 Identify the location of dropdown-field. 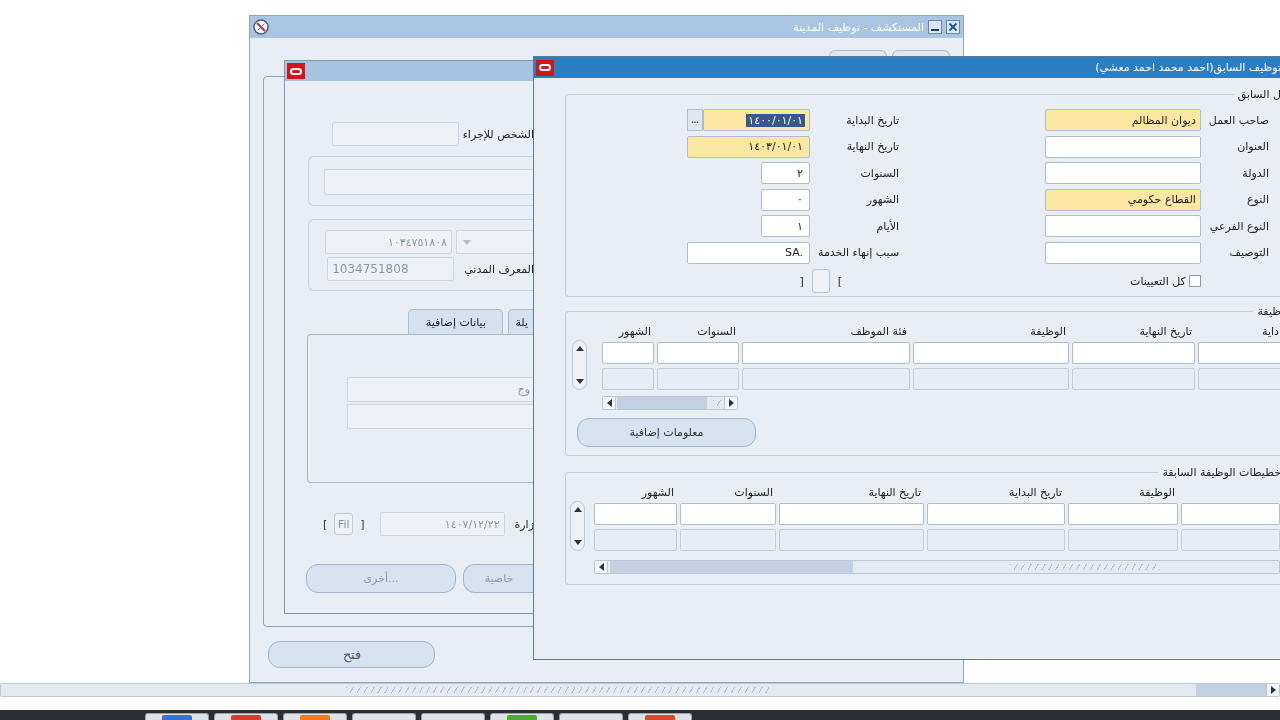
(495, 242).